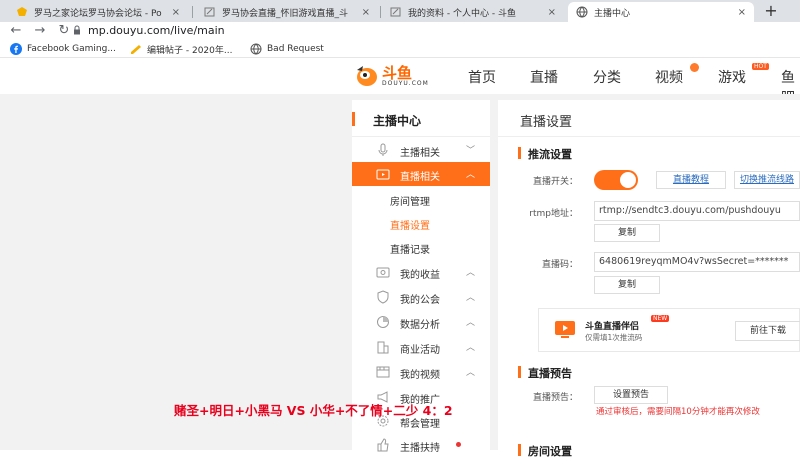 This screenshot has height=459, width=800. What do you see at coordinates (295, 49) in the screenshot?
I see `bookmark-label: Bad Request` at bounding box center [295, 49].